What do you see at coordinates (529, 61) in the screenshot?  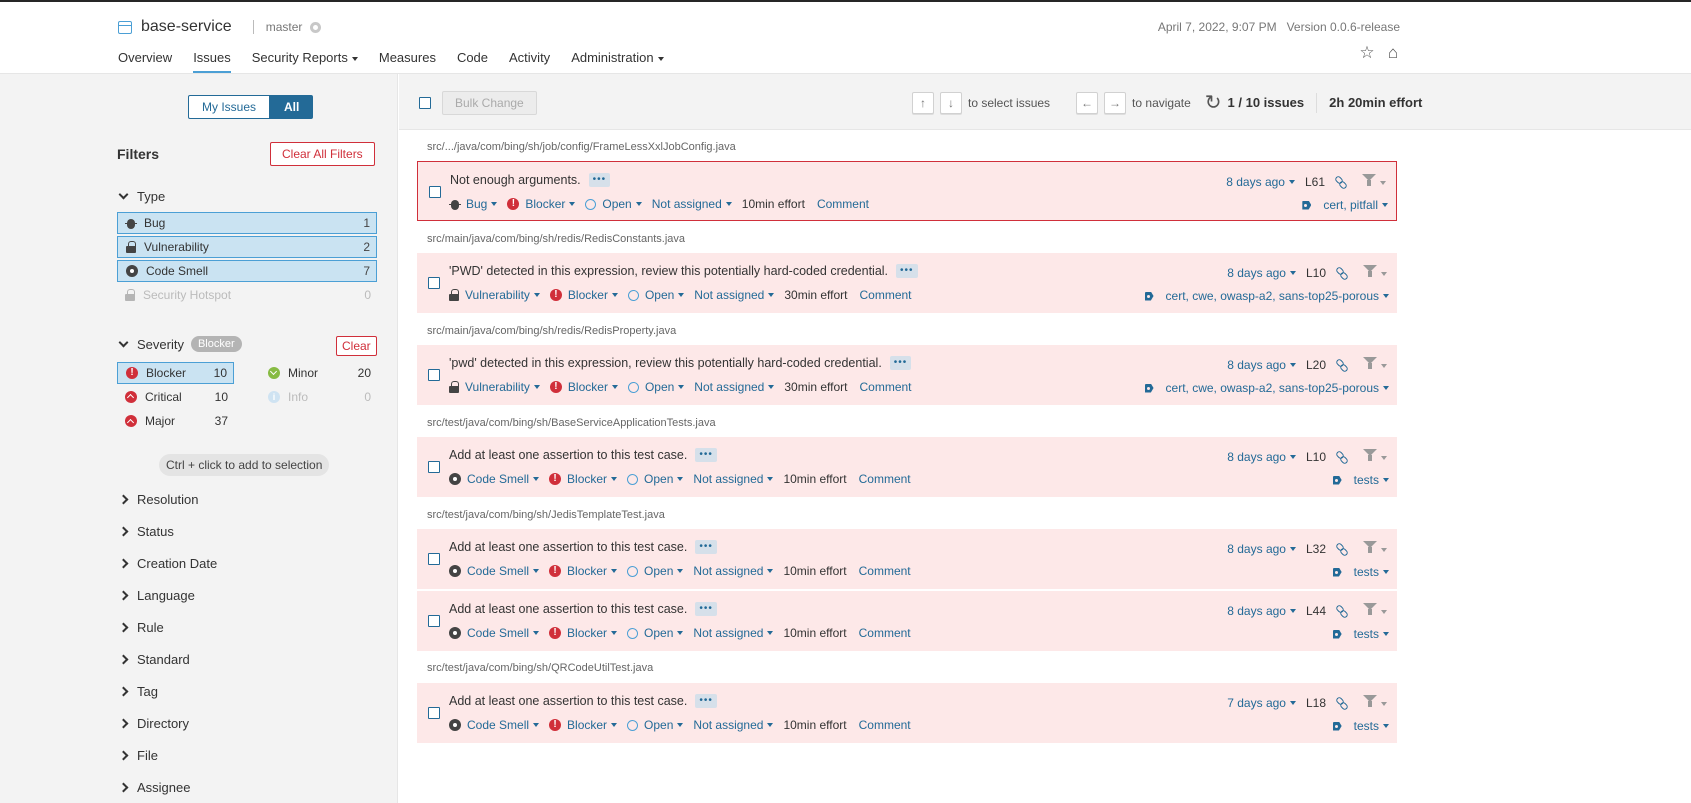 I see `nav-activity: Activity` at bounding box center [529, 61].